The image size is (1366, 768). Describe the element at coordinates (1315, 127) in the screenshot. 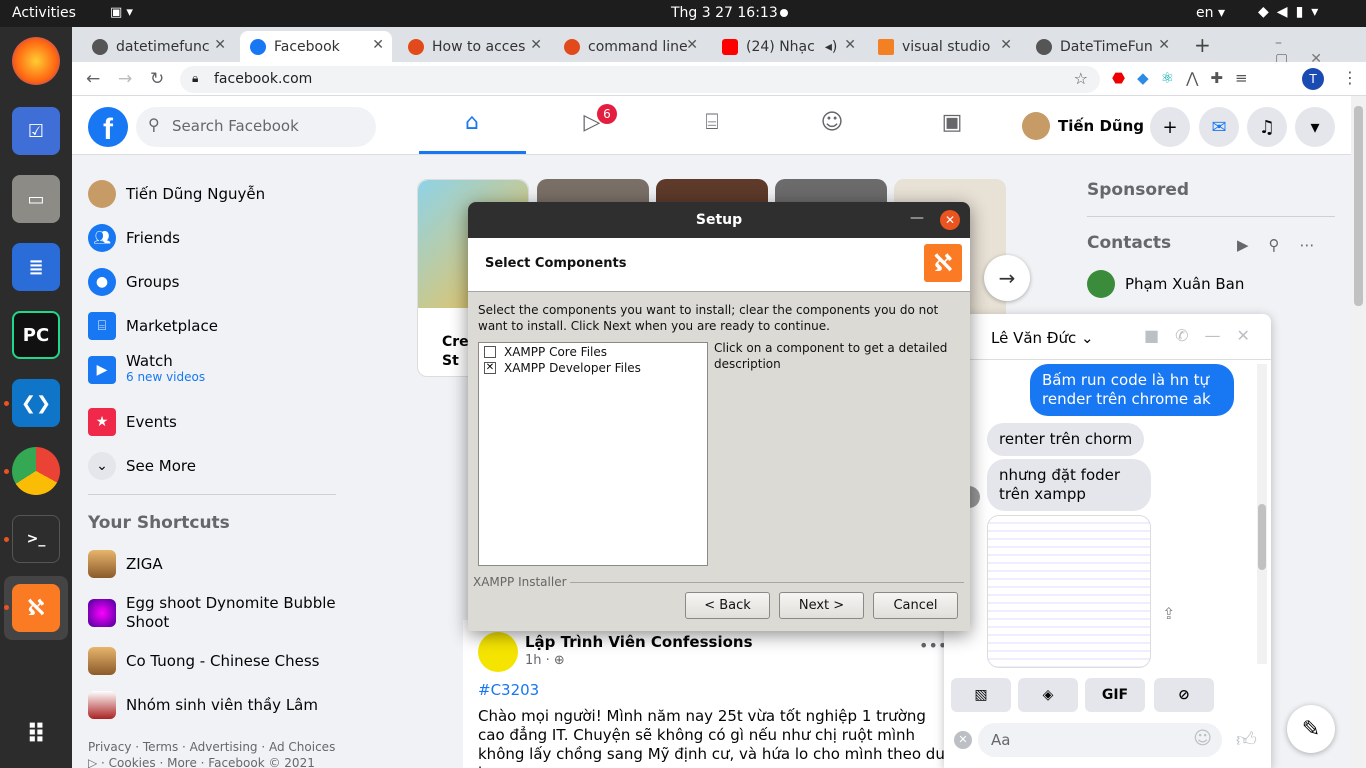

I see `account-menu-chevron-icon: ▾` at that location.